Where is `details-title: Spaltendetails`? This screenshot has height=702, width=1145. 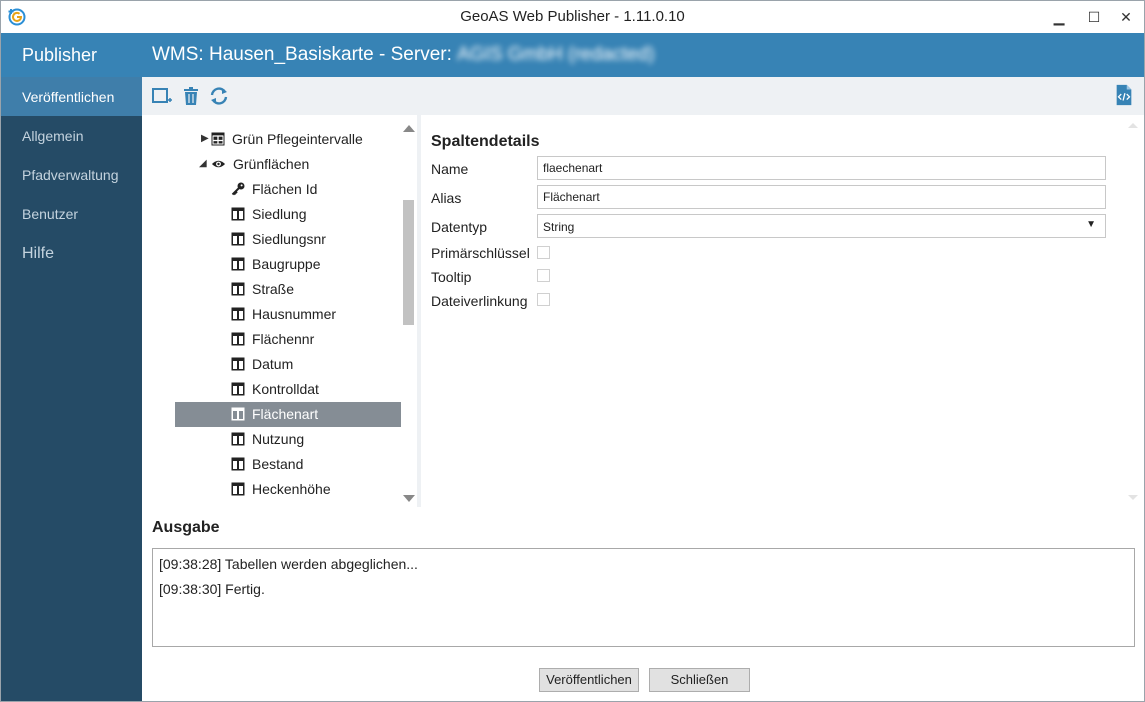 details-title: Spaltendetails is located at coordinates (485, 141).